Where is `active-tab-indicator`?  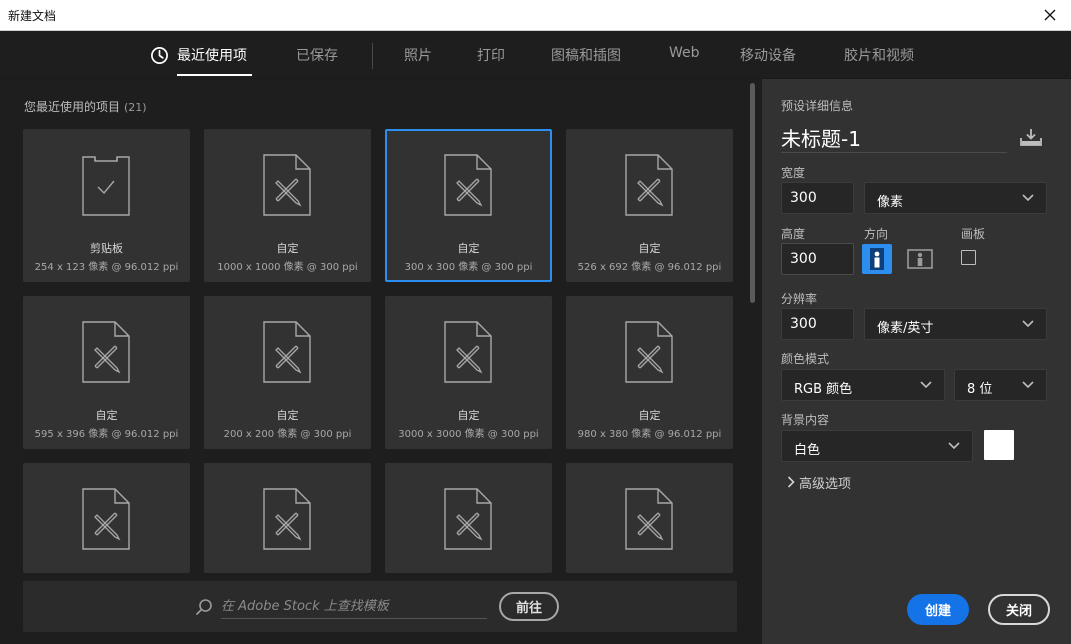
active-tab-indicator is located at coordinates (214, 75).